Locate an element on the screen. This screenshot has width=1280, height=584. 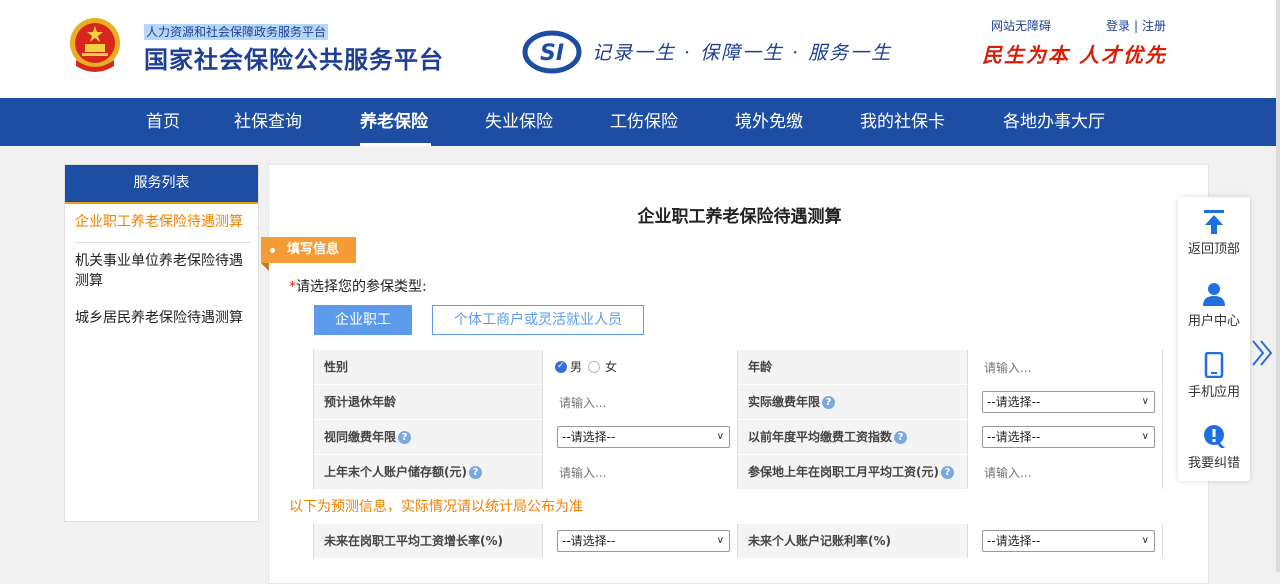
age-input is located at coordinates (1064, 368).